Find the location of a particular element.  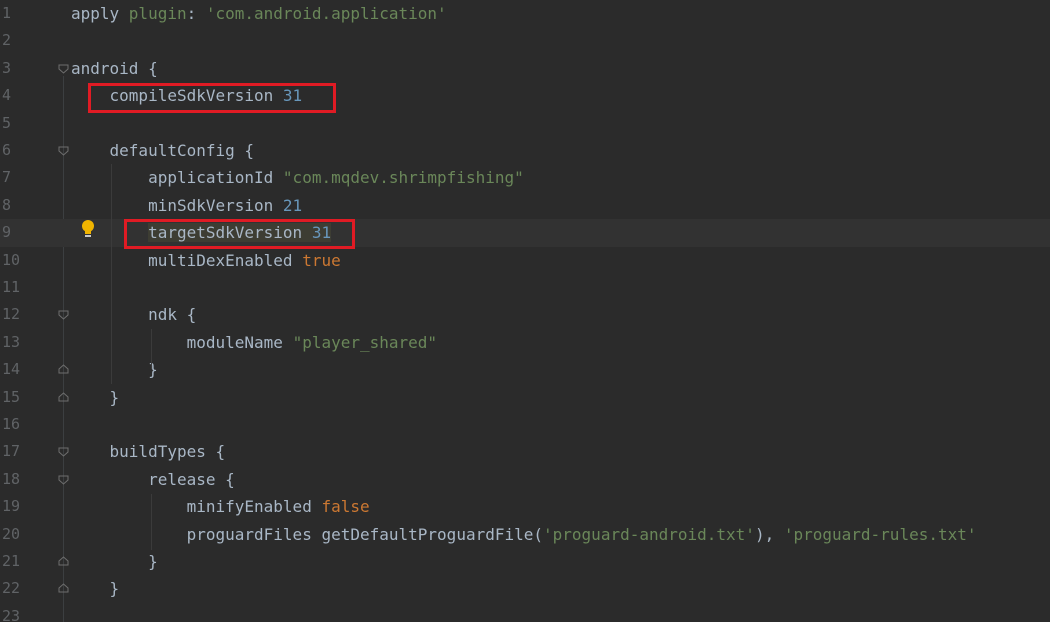

code-text: release { is located at coordinates (153, 479).